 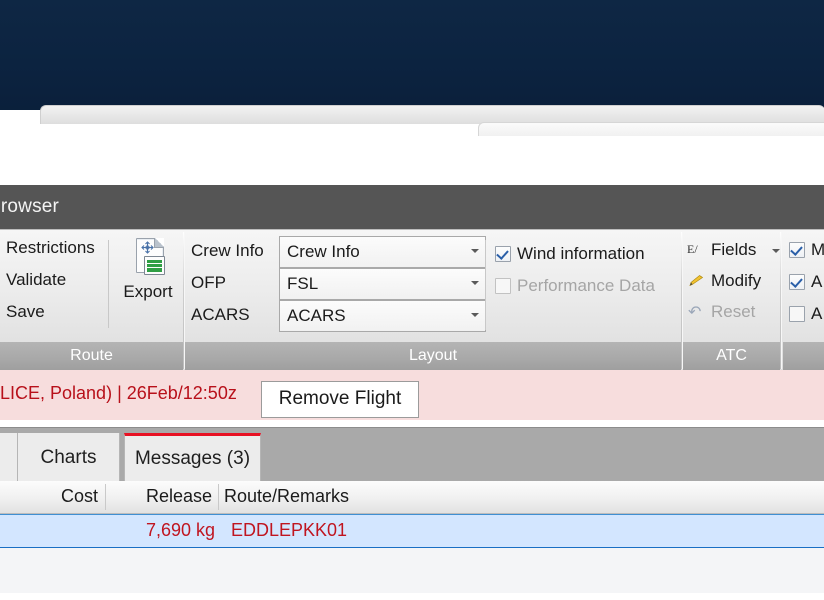 What do you see at coordinates (806, 283) in the screenshot?
I see `clipped-checkbox-1: A` at bounding box center [806, 283].